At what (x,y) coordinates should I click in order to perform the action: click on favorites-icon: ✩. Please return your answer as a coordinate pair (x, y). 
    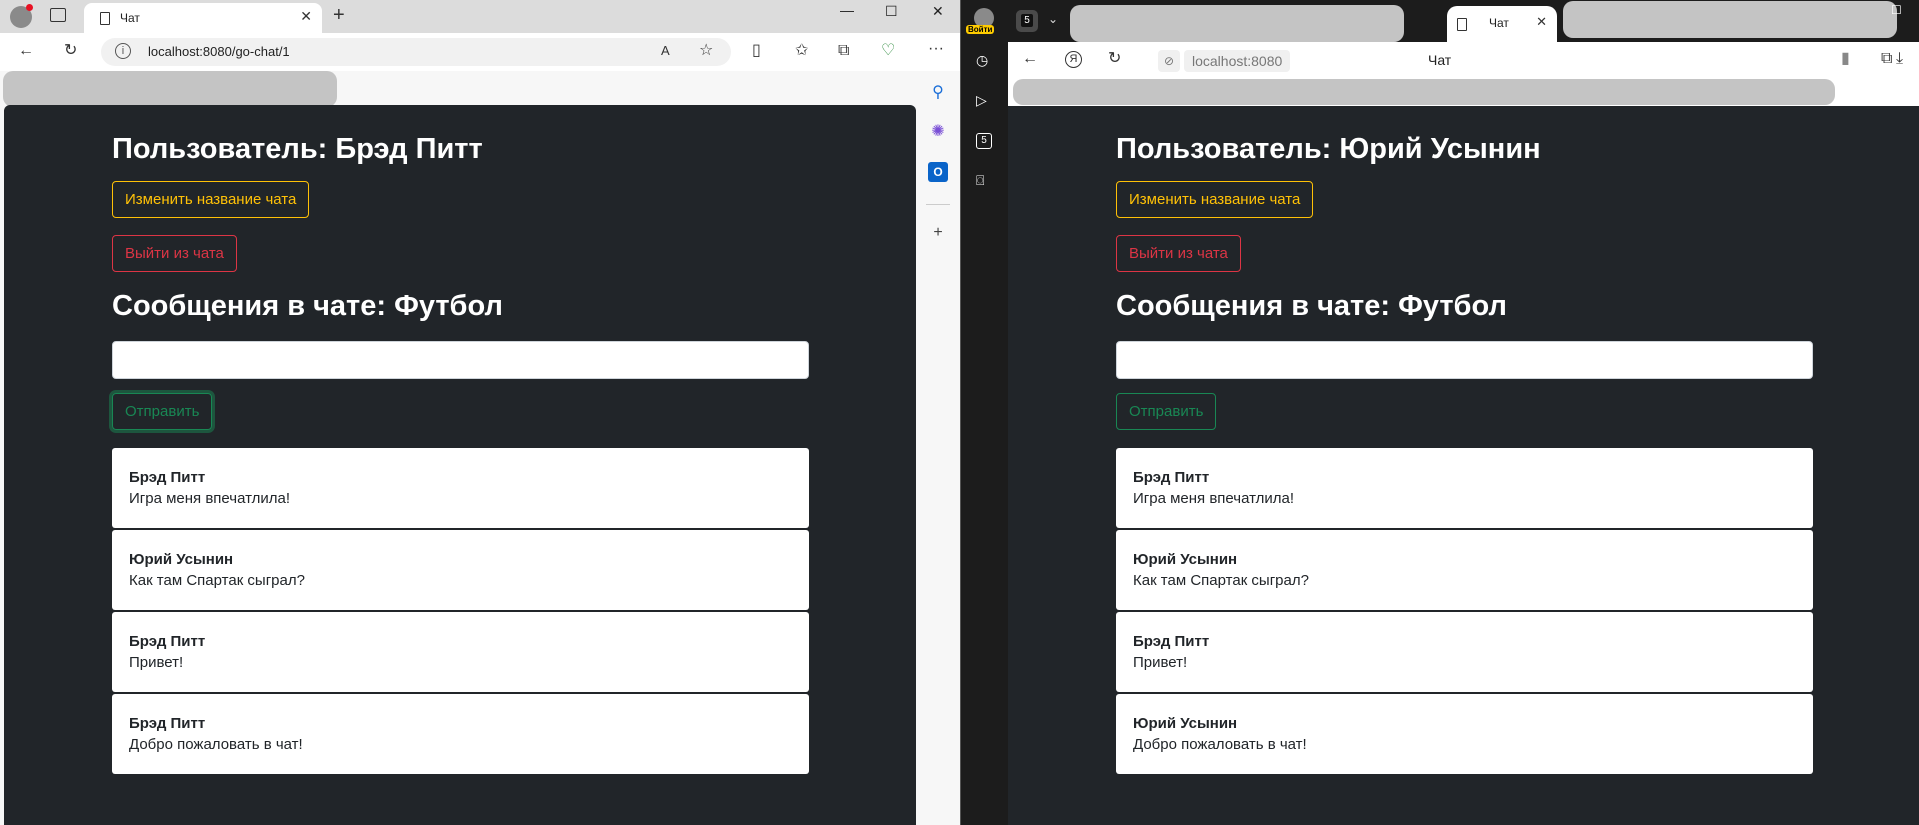
    Looking at the image, I should click on (801, 51).